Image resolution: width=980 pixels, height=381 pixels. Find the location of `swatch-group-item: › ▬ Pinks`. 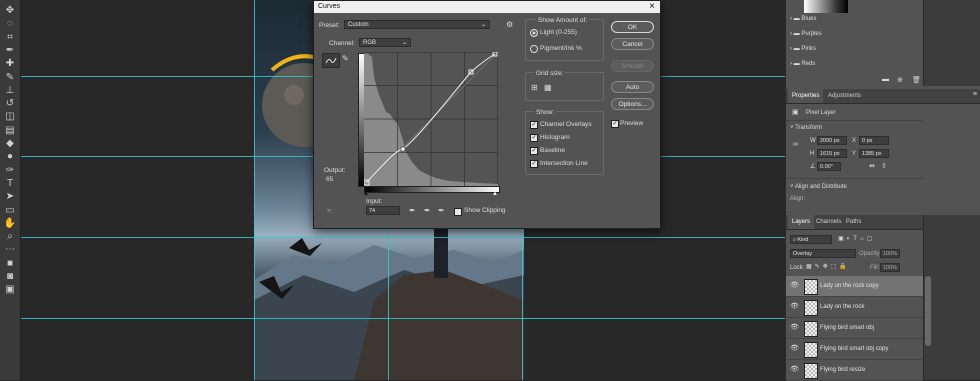

swatch-group-item: › ▬ Pinks is located at coordinates (803, 49).